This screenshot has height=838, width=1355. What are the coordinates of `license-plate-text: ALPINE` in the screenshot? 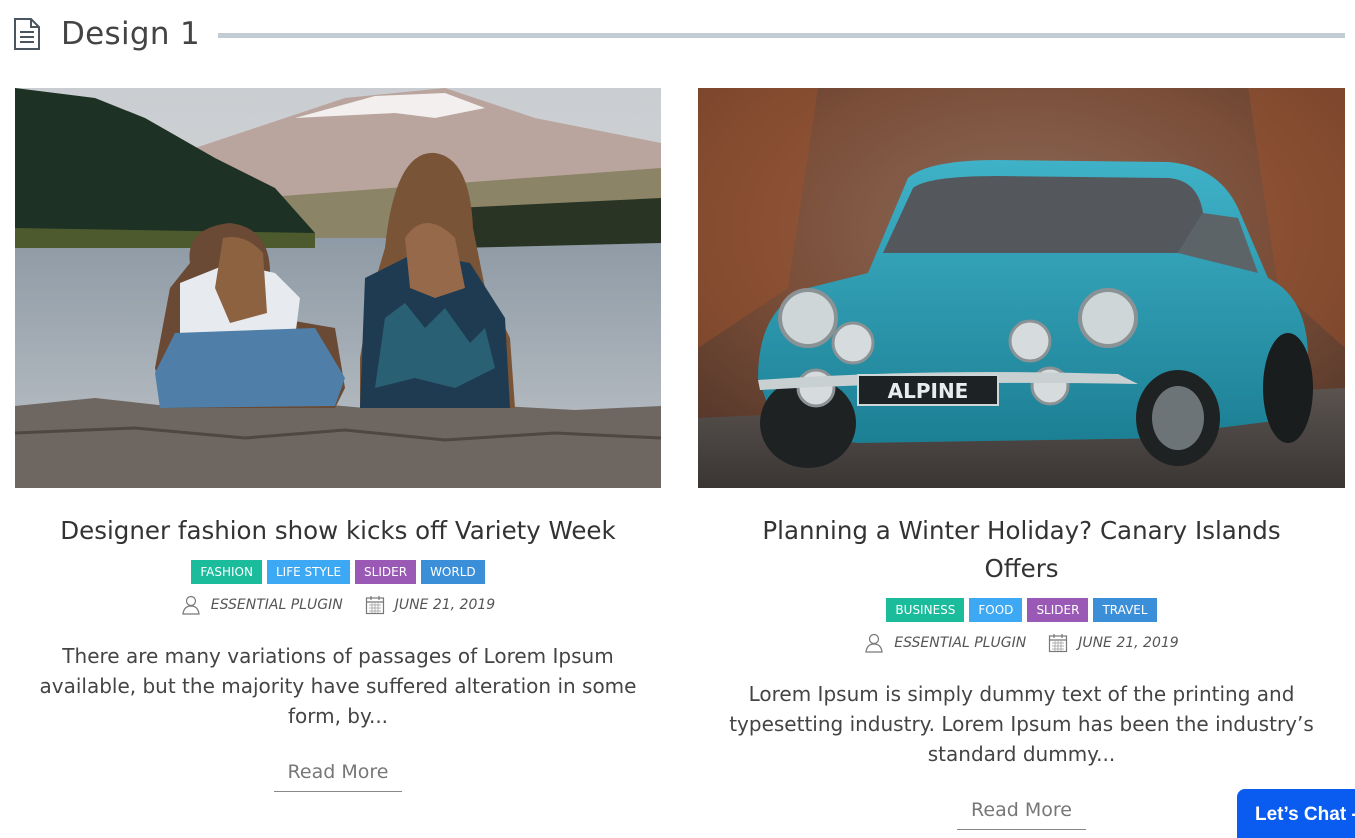 It's located at (928, 391).